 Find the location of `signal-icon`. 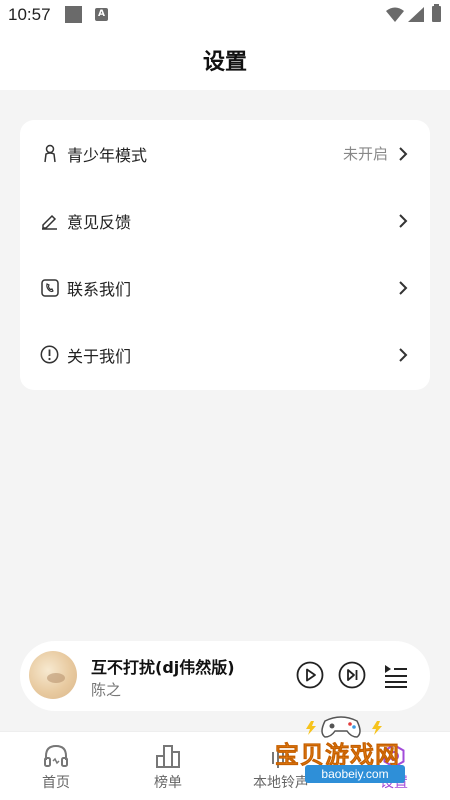

signal-icon is located at coordinates (416, 14).